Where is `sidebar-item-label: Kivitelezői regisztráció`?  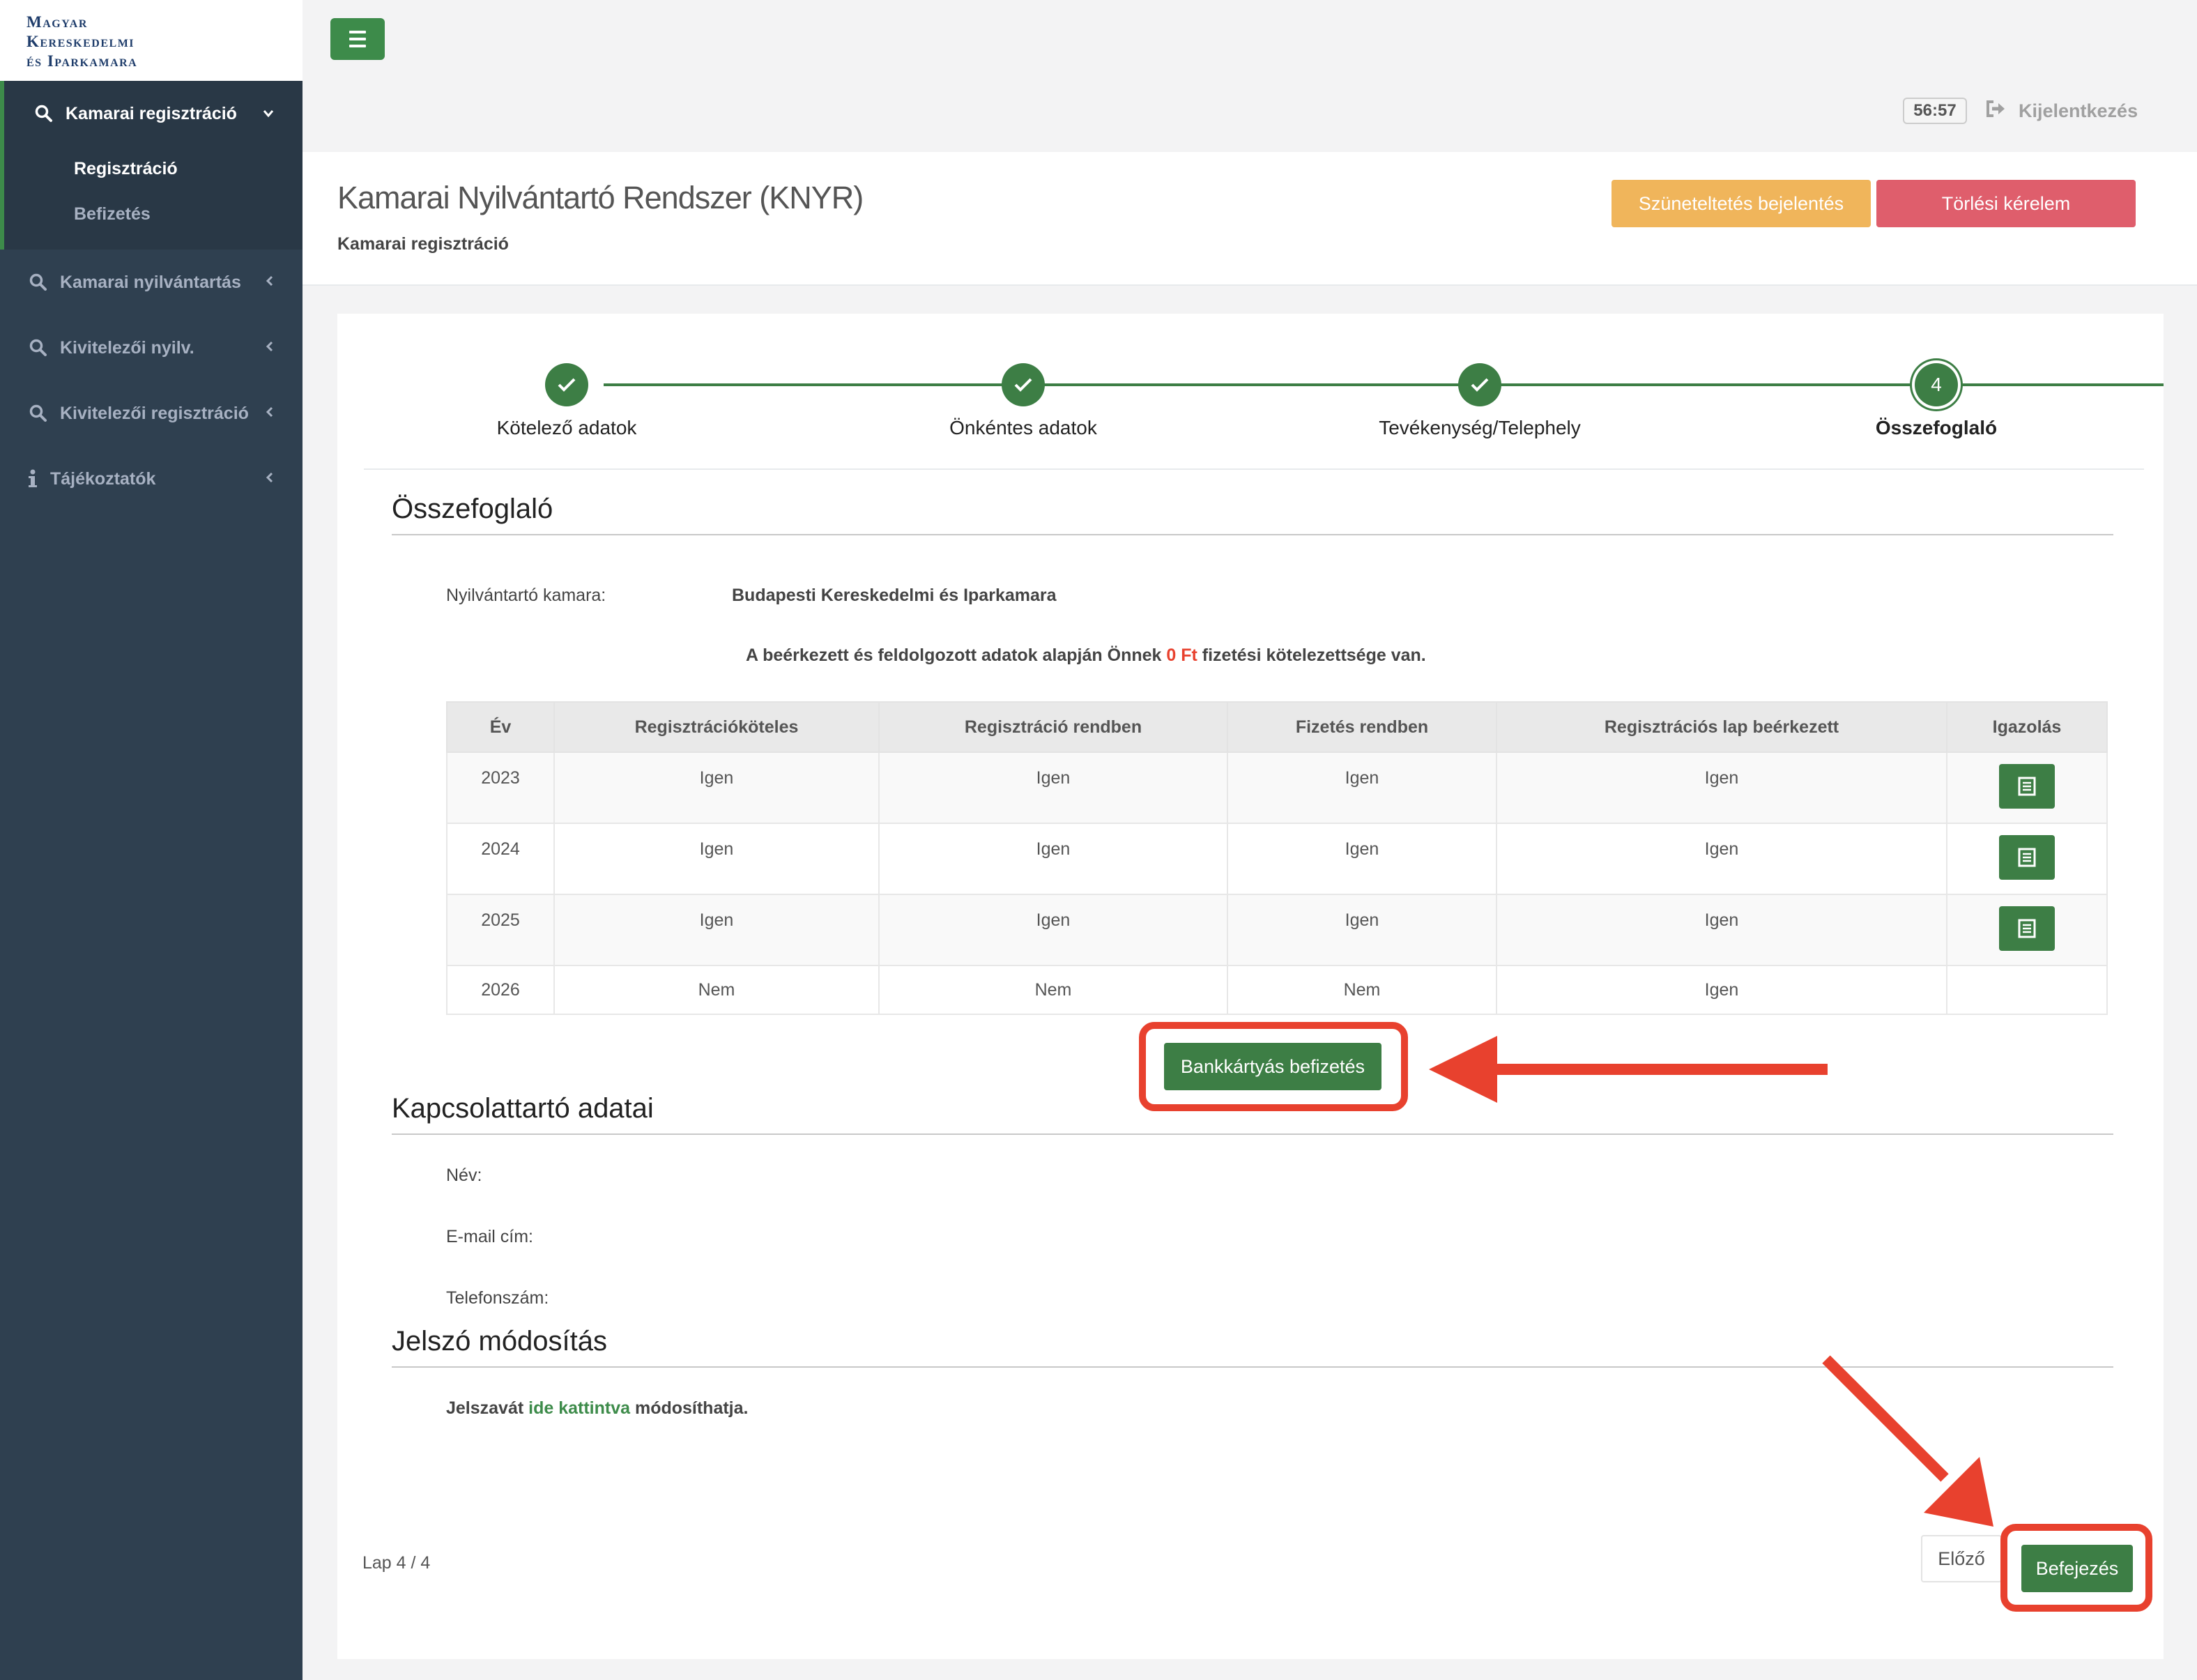 sidebar-item-label: Kivitelezői regisztráció is located at coordinates (154, 413).